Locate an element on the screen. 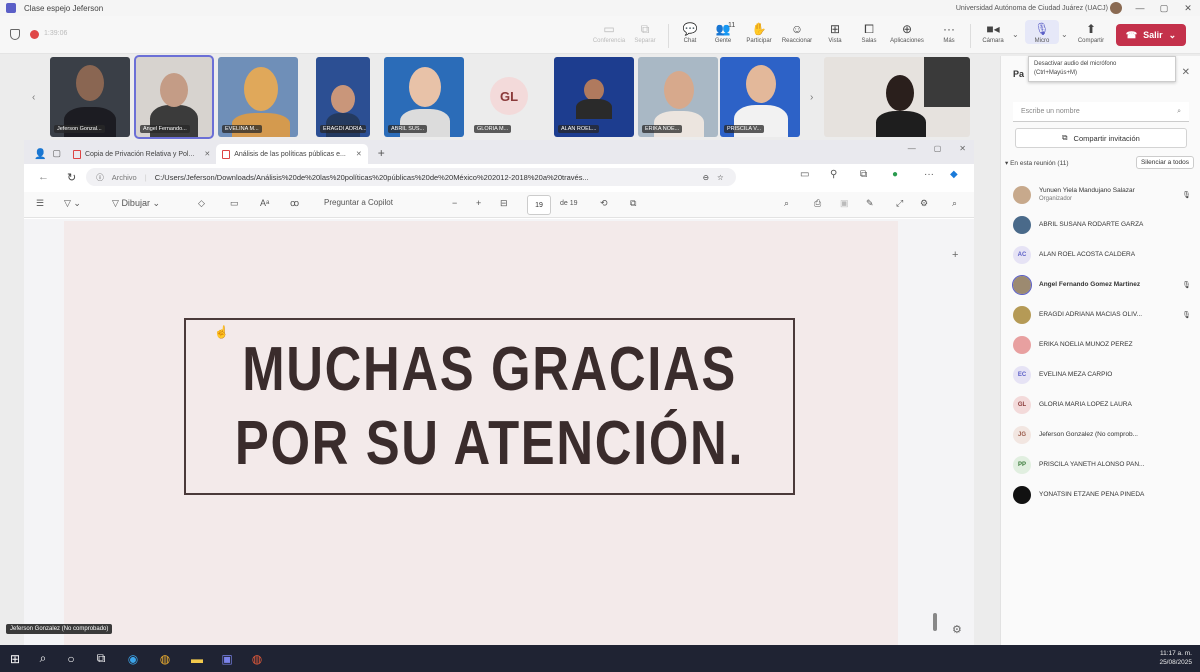 The height and width of the screenshot is (672, 1200). participant-row: YONATSIN ETZANE PEÑA PINEDA is located at coordinates (1103, 495).